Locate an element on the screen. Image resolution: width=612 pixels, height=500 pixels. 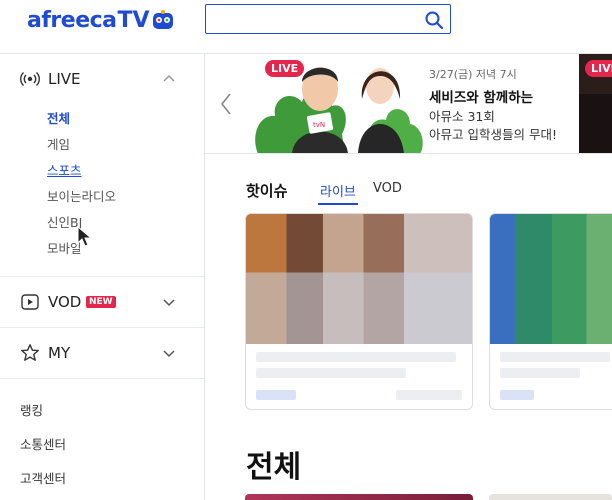
hot-issue-title: 핫이슈 is located at coordinates (267, 191).